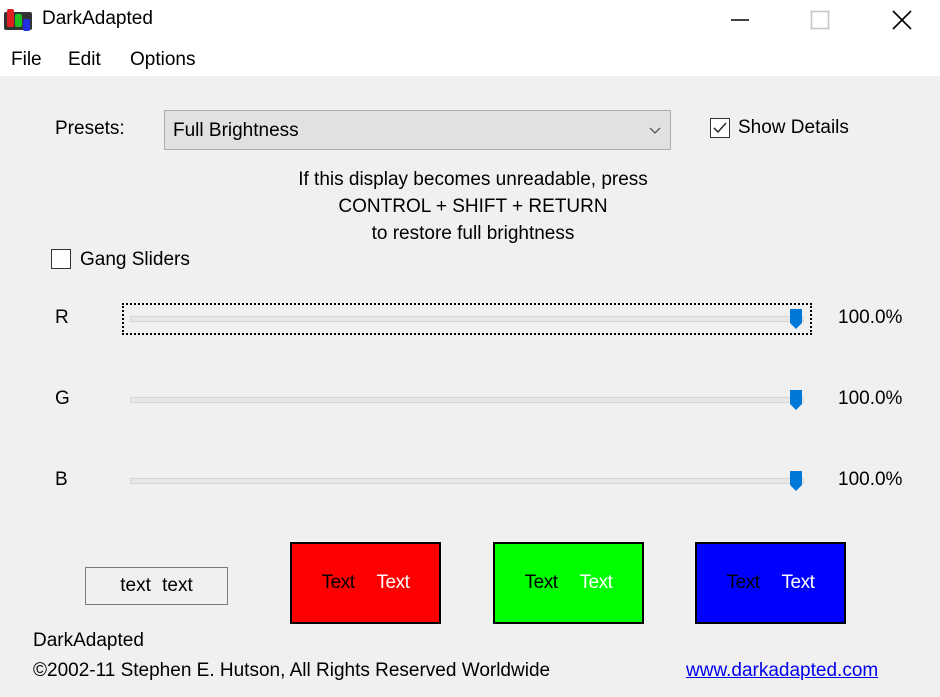 This screenshot has height=697, width=940. Describe the element at coordinates (417, 130) in the screenshot. I see `presets-dropdown: Full Brightness` at that location.